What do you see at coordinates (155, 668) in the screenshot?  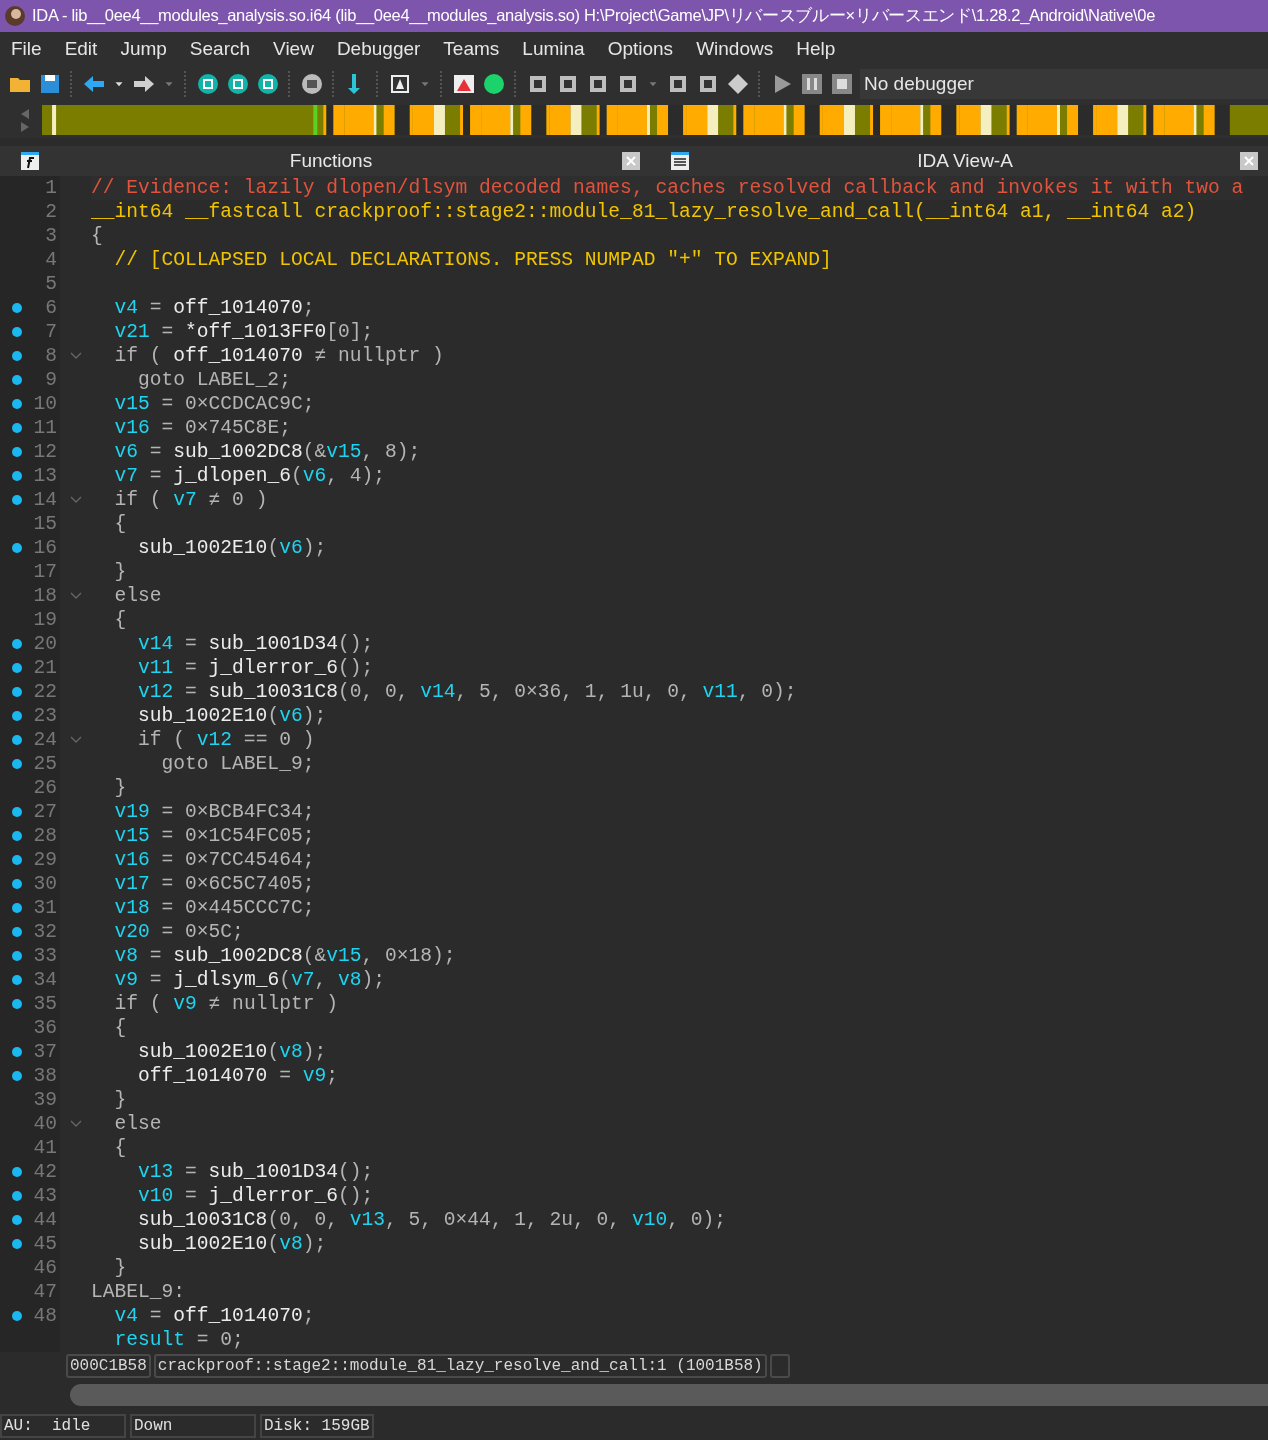 I see `code-token: v11` at bounding box center [155, 668].